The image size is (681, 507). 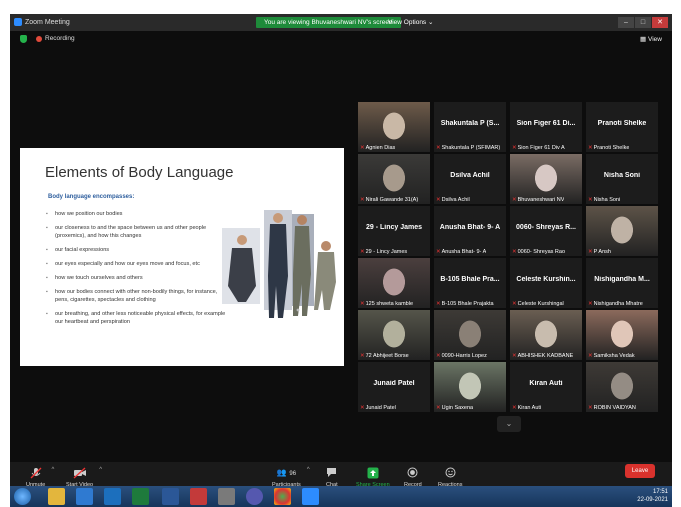 I want to click on participant-label-text: Nirali Gawande 31(A), so click(x=392, y=200).